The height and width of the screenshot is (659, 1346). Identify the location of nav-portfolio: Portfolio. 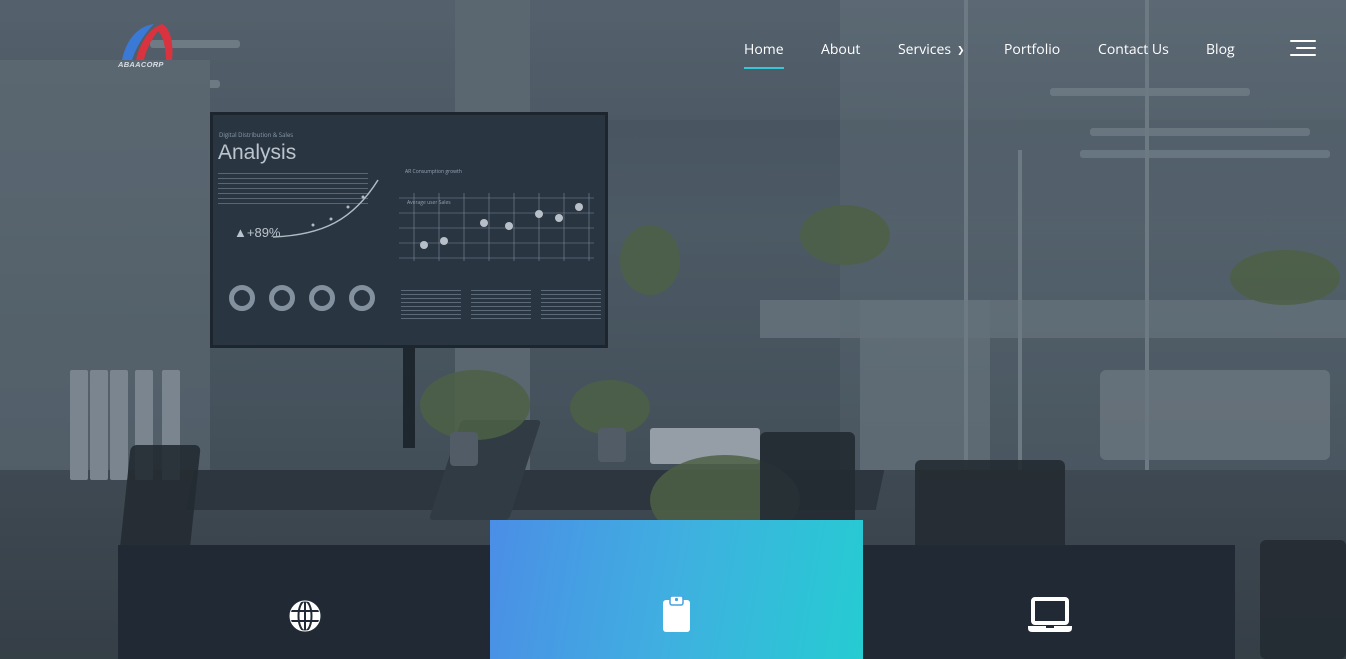
(1032, 49).